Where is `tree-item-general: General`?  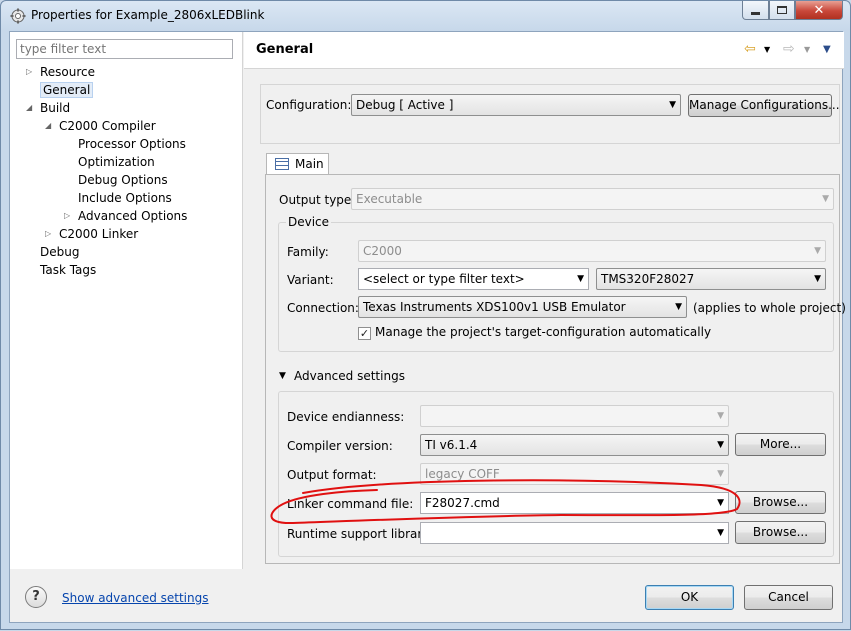
tree-item-general: General is located at coordinates (67, 90).